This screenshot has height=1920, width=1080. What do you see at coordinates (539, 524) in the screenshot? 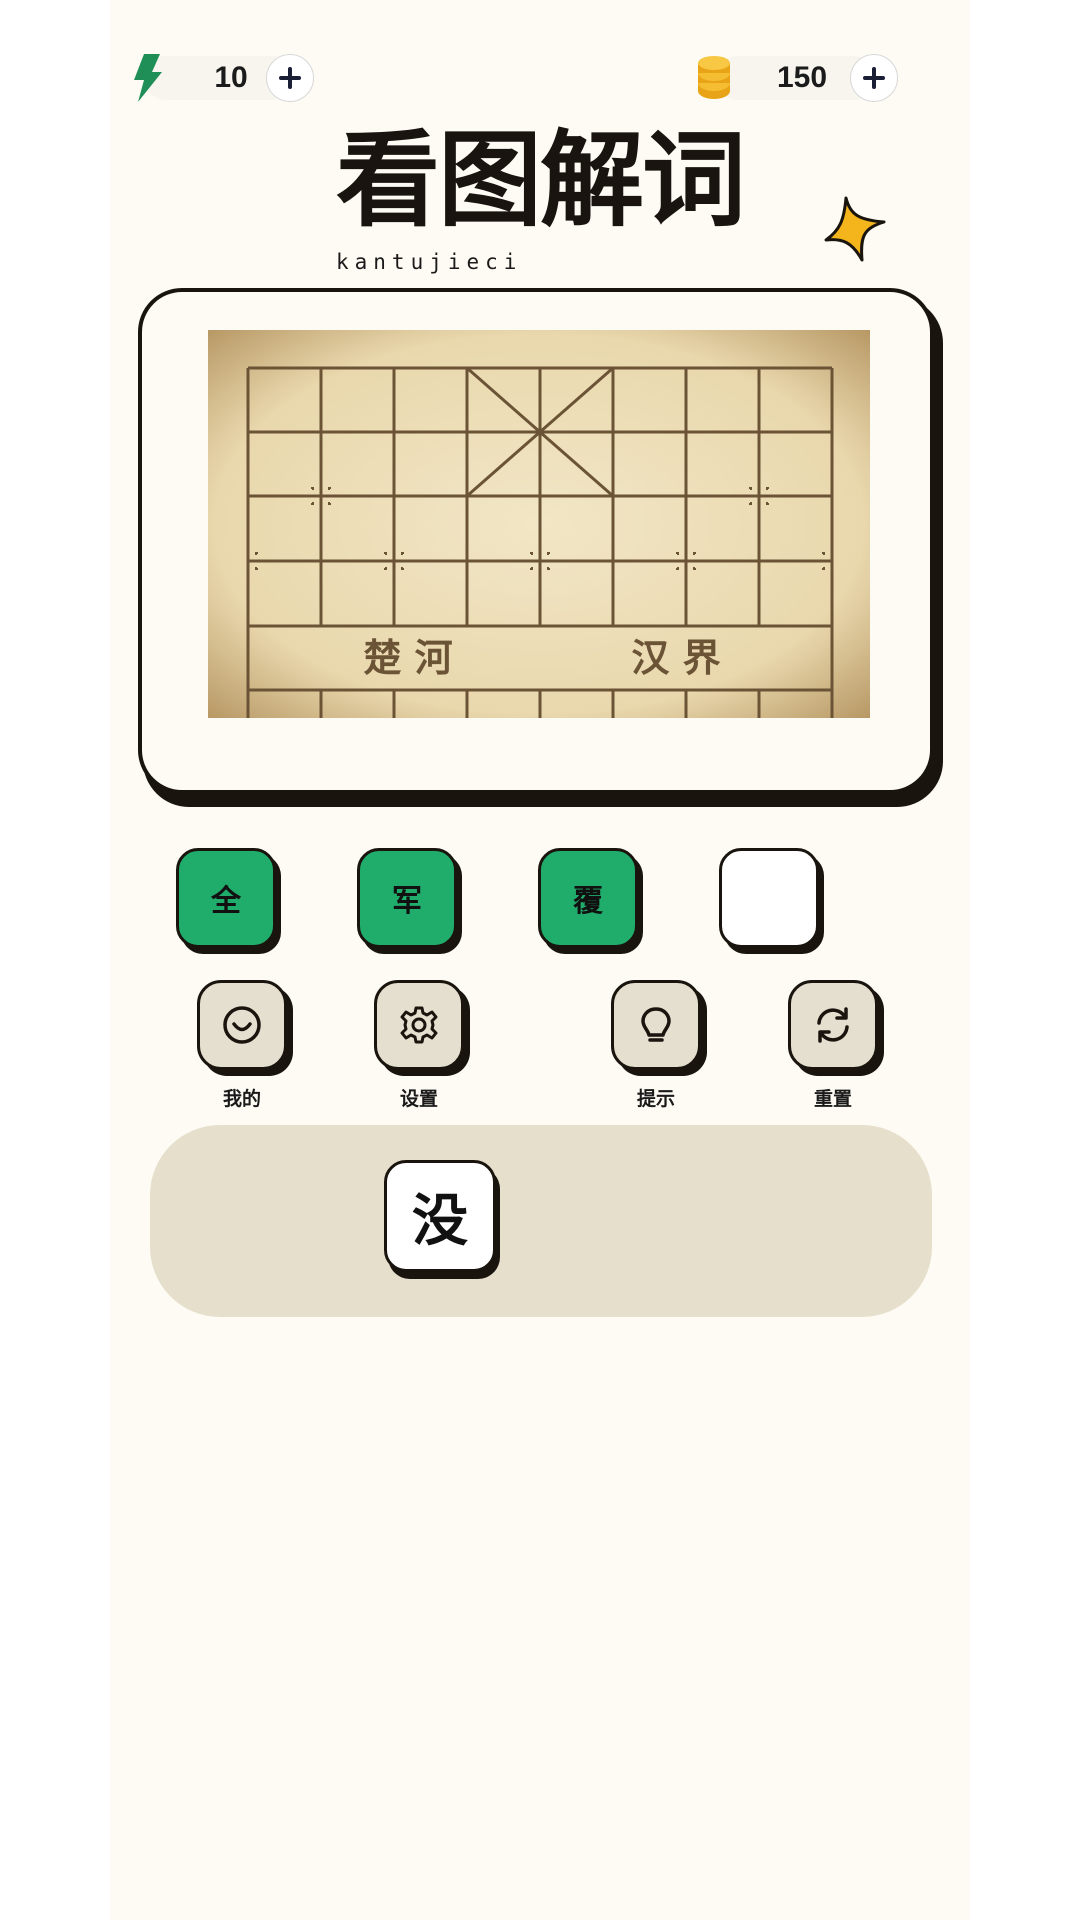
I see `puzzle-image: 楚 河 汉 界` at bounding box center [539, 524].